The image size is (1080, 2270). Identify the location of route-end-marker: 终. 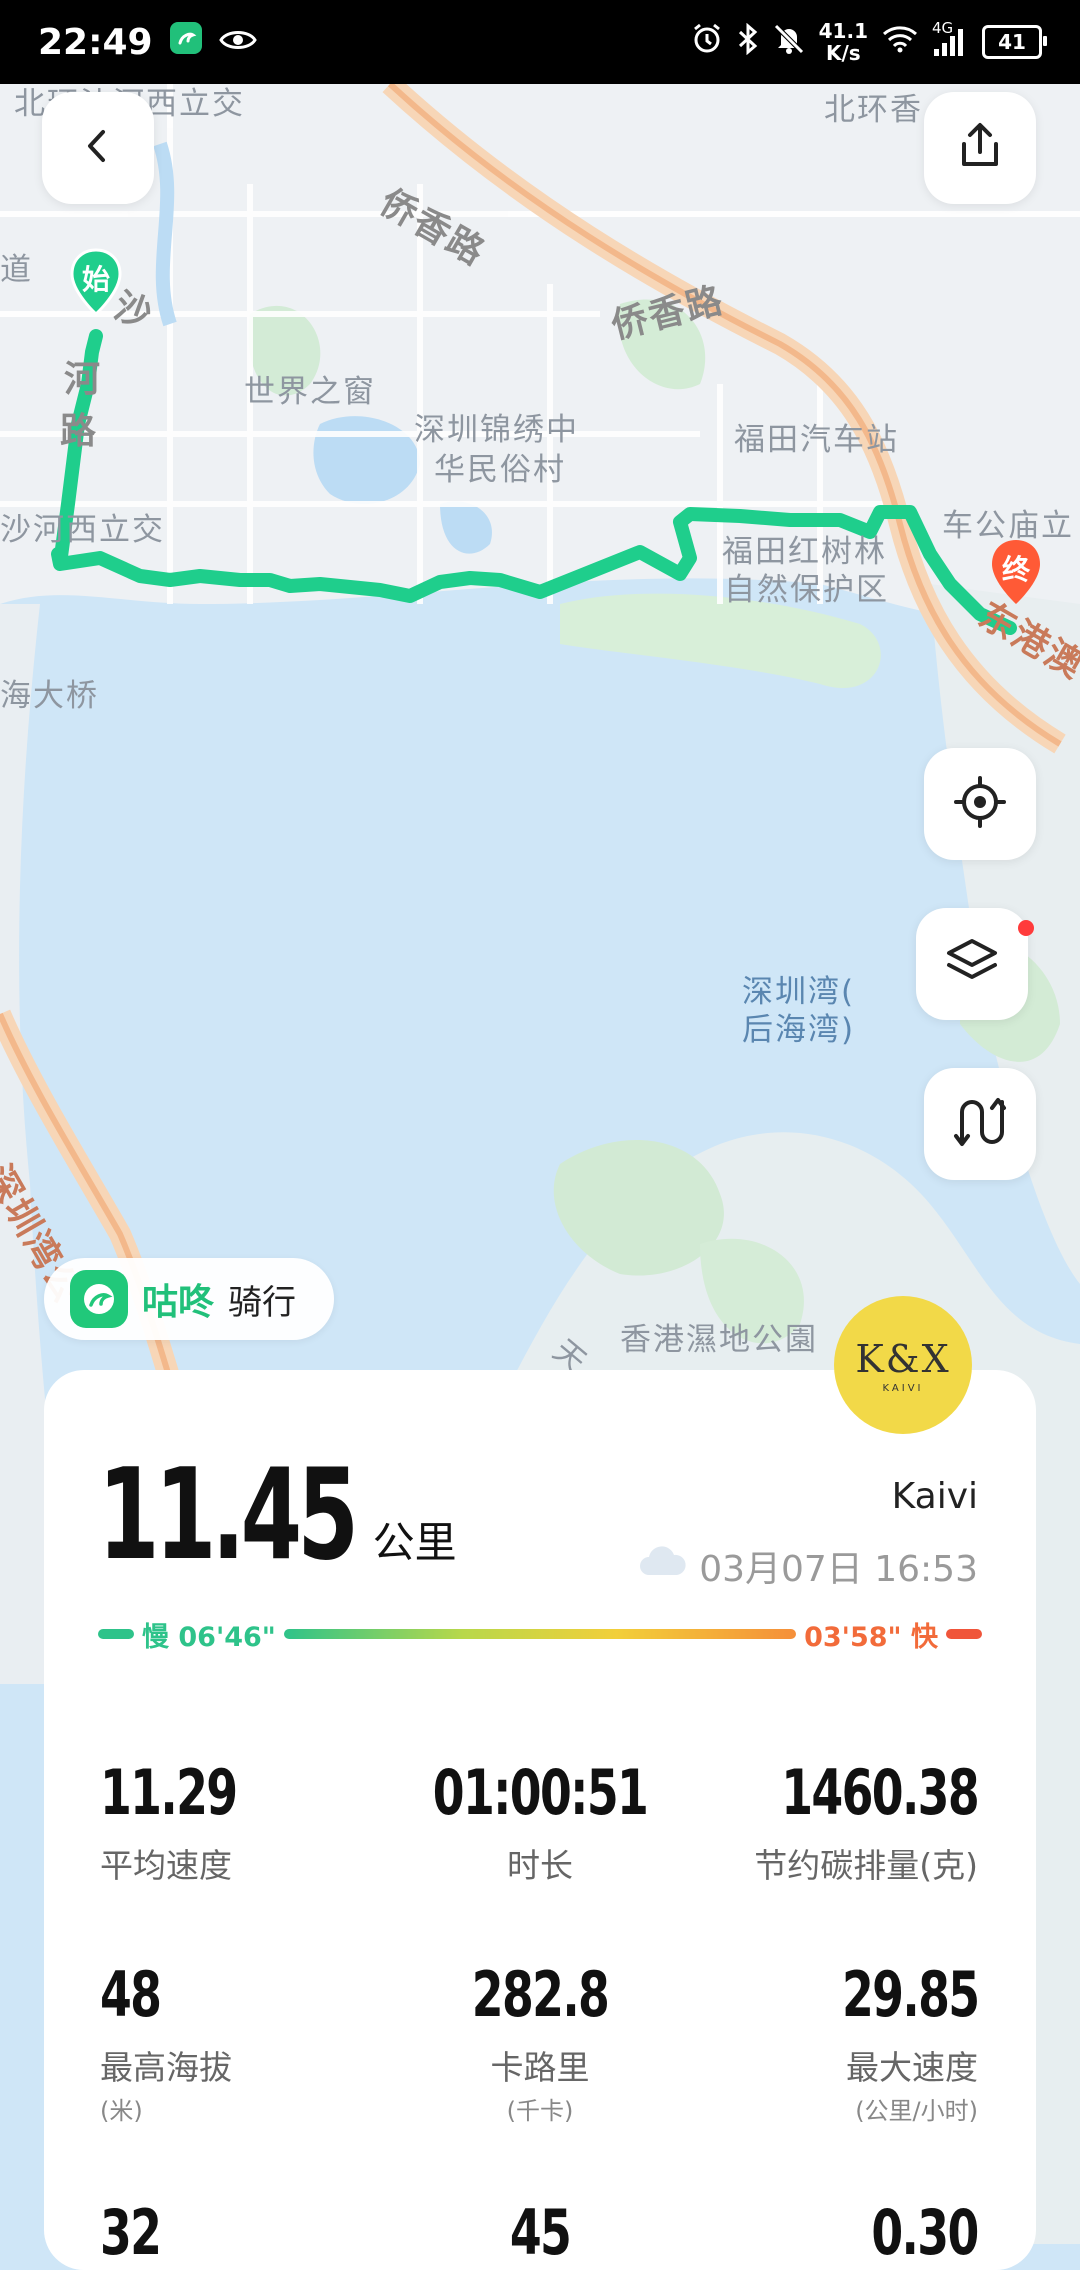
(1016, 576).